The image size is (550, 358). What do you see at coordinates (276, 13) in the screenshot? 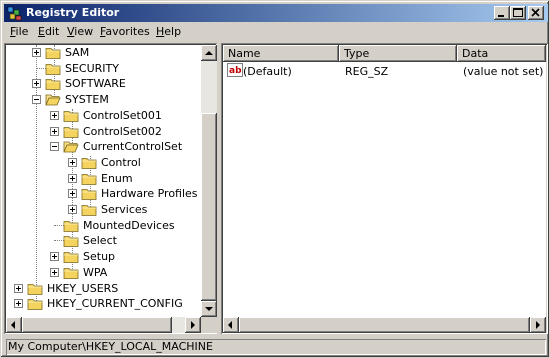
I see `title-bar: Registry Editor` at bounding box center [276, 13].